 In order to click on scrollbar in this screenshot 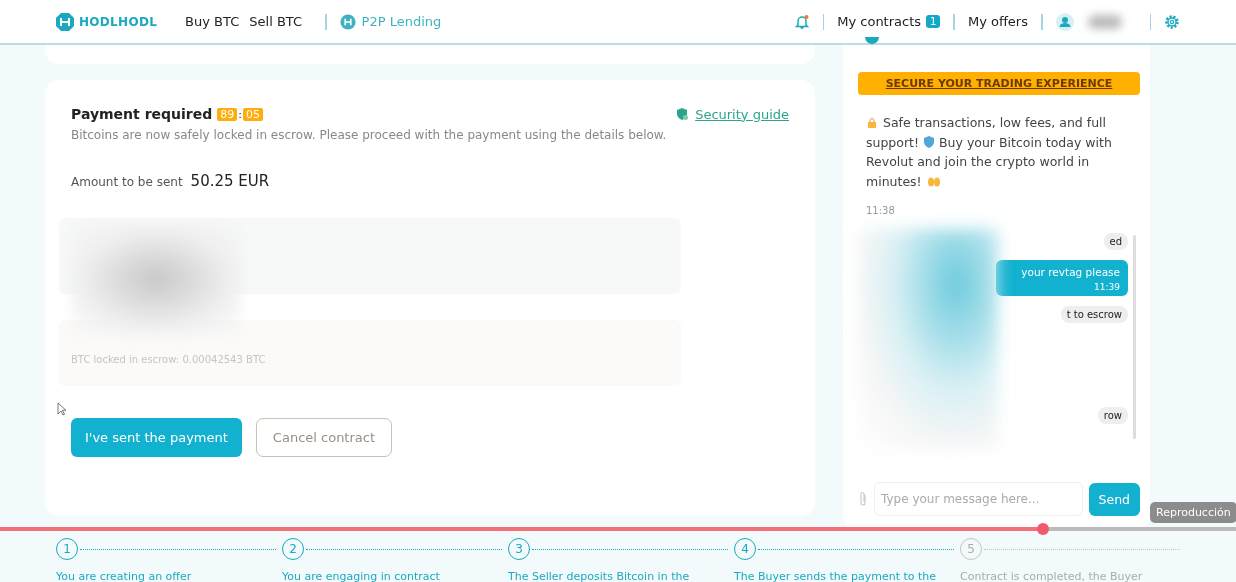, I will do `click(1134, 336)`.